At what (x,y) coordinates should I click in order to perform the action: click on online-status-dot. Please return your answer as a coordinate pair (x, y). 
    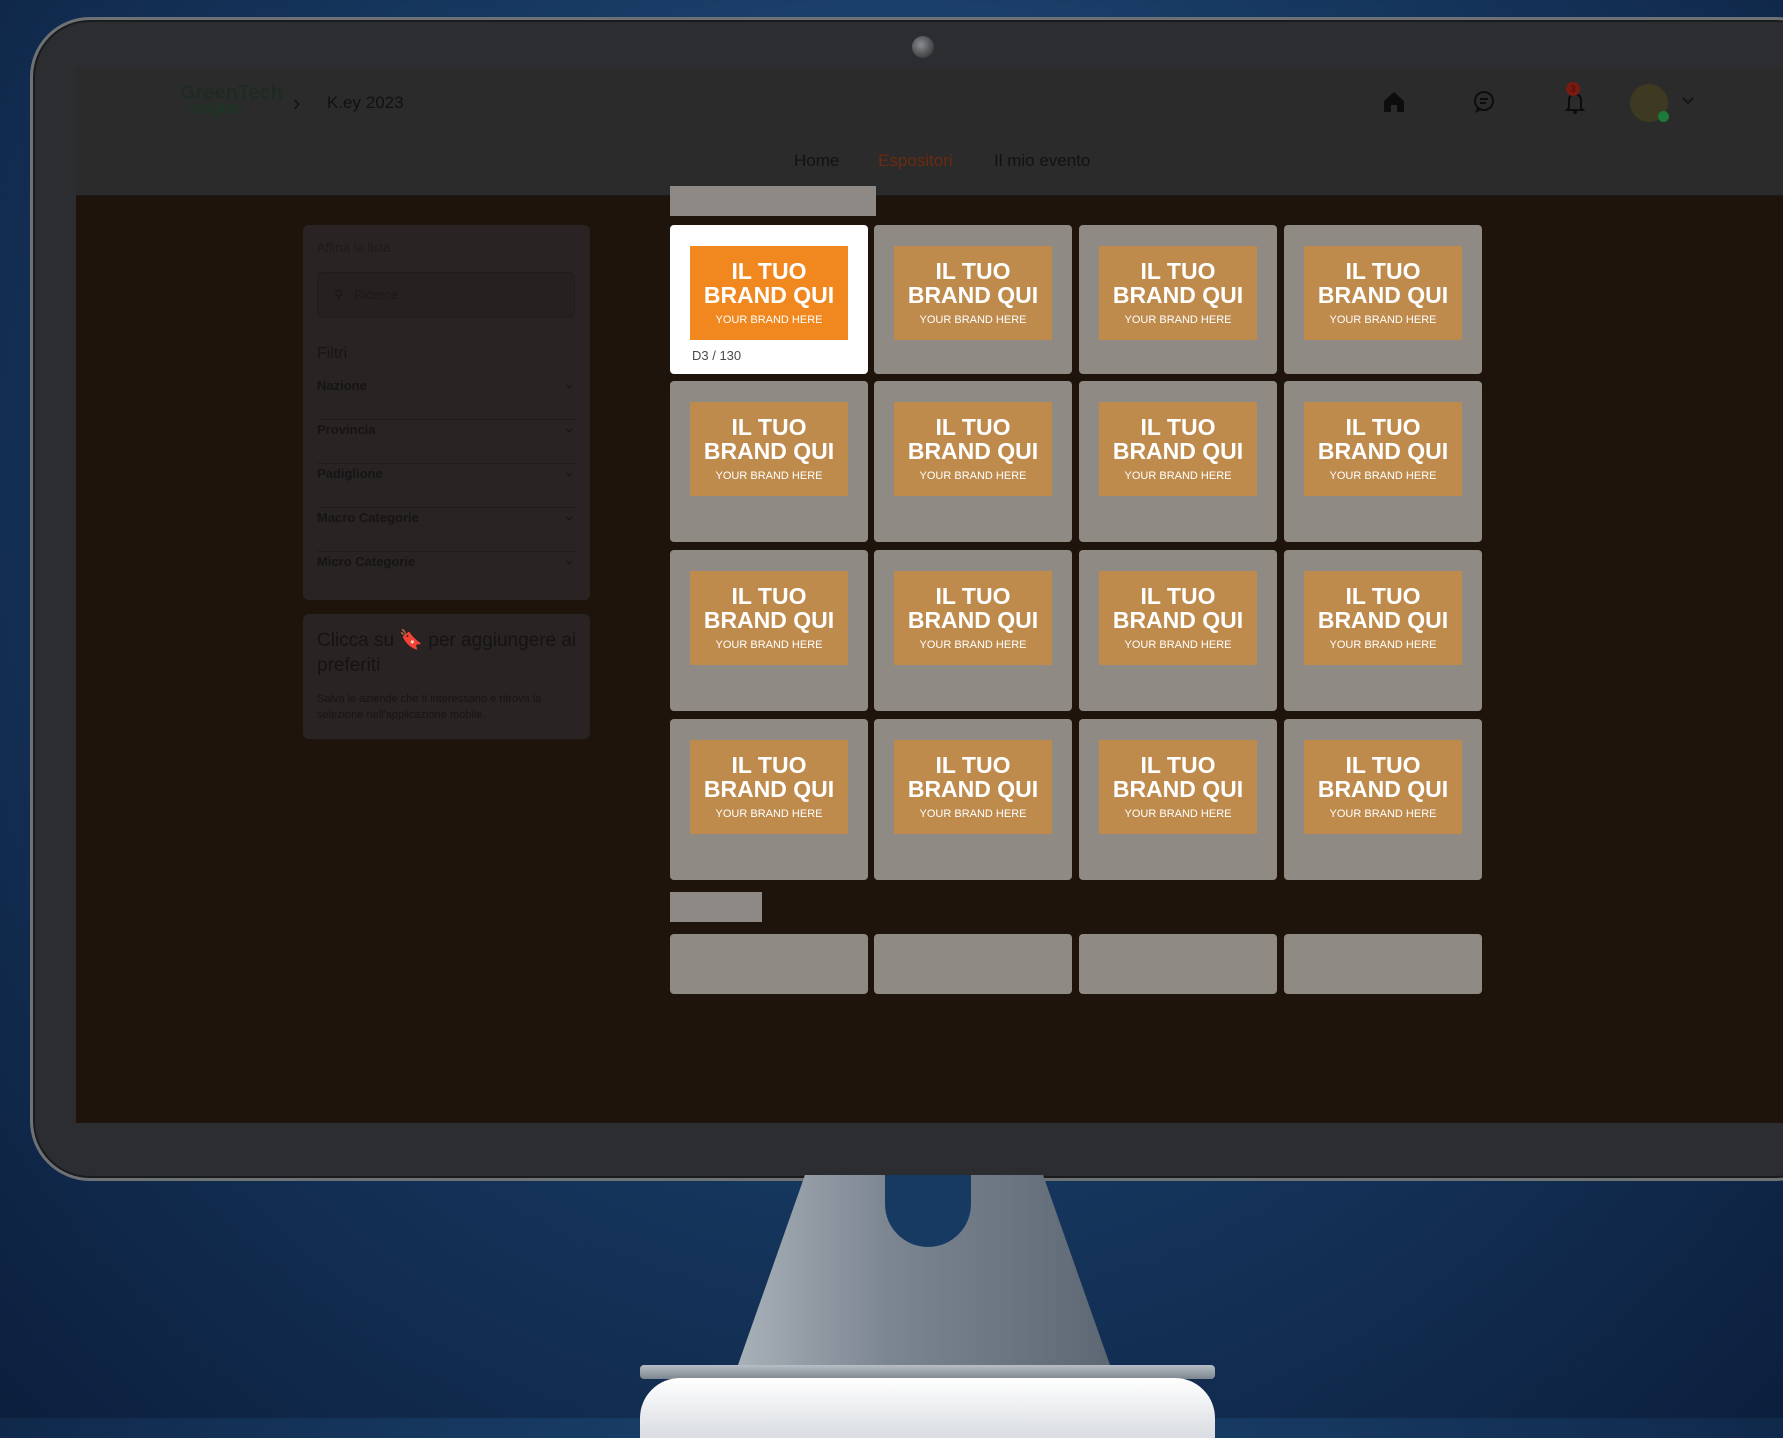
    Looking at the image, I should click on (1663, 116).